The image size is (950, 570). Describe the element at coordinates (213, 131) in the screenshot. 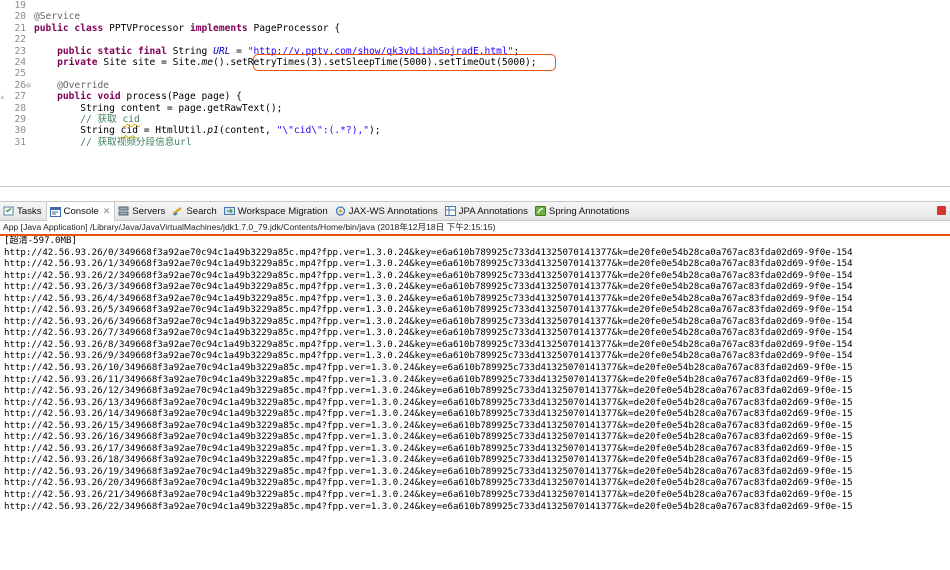

I see `code-token: p1` at that location.